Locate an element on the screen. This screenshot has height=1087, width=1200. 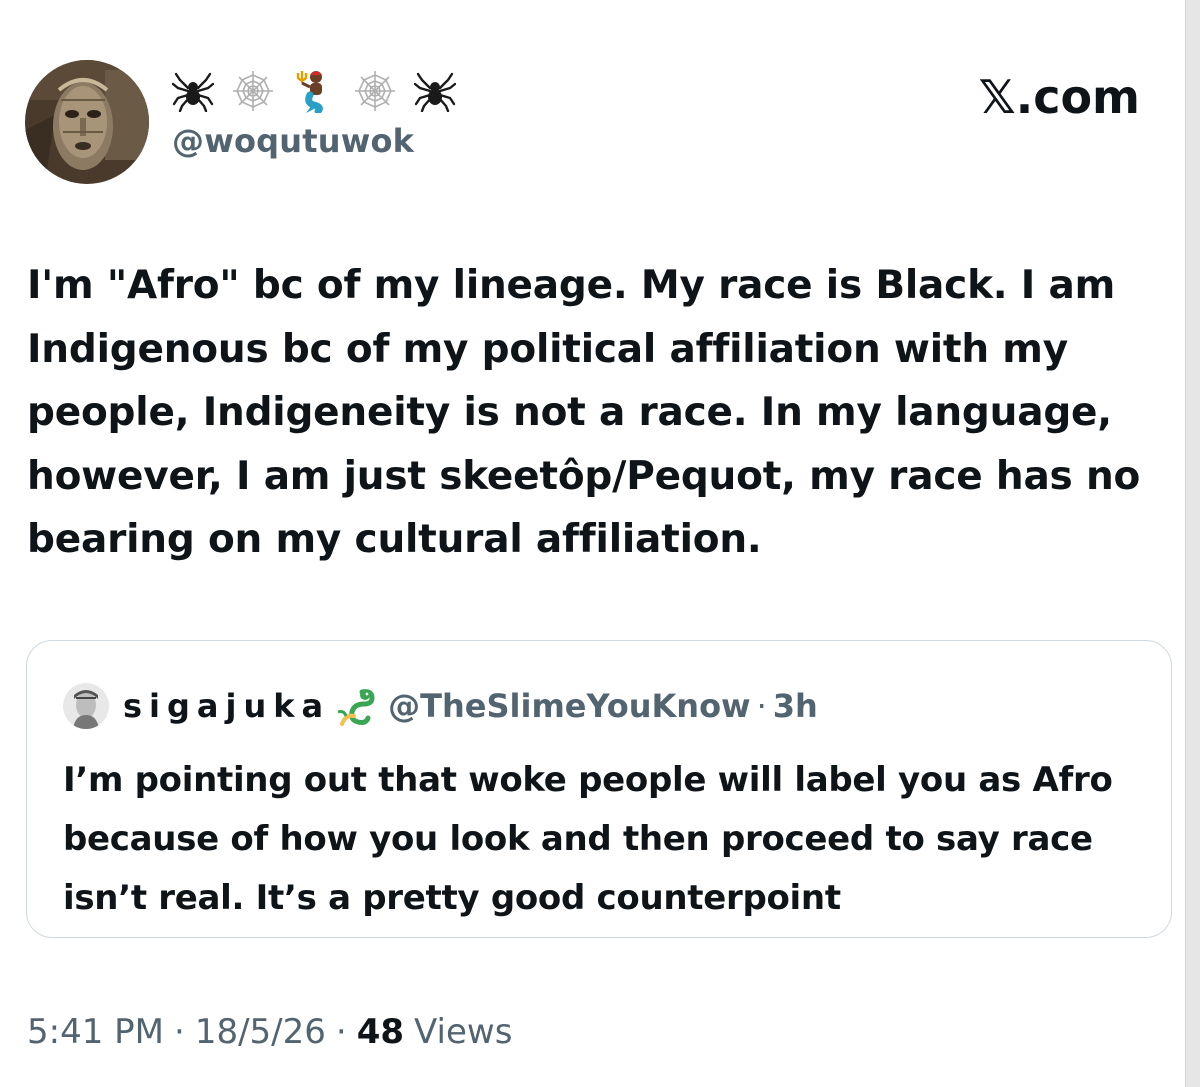
mask-avatar-image is located at coordinates (87, 122).